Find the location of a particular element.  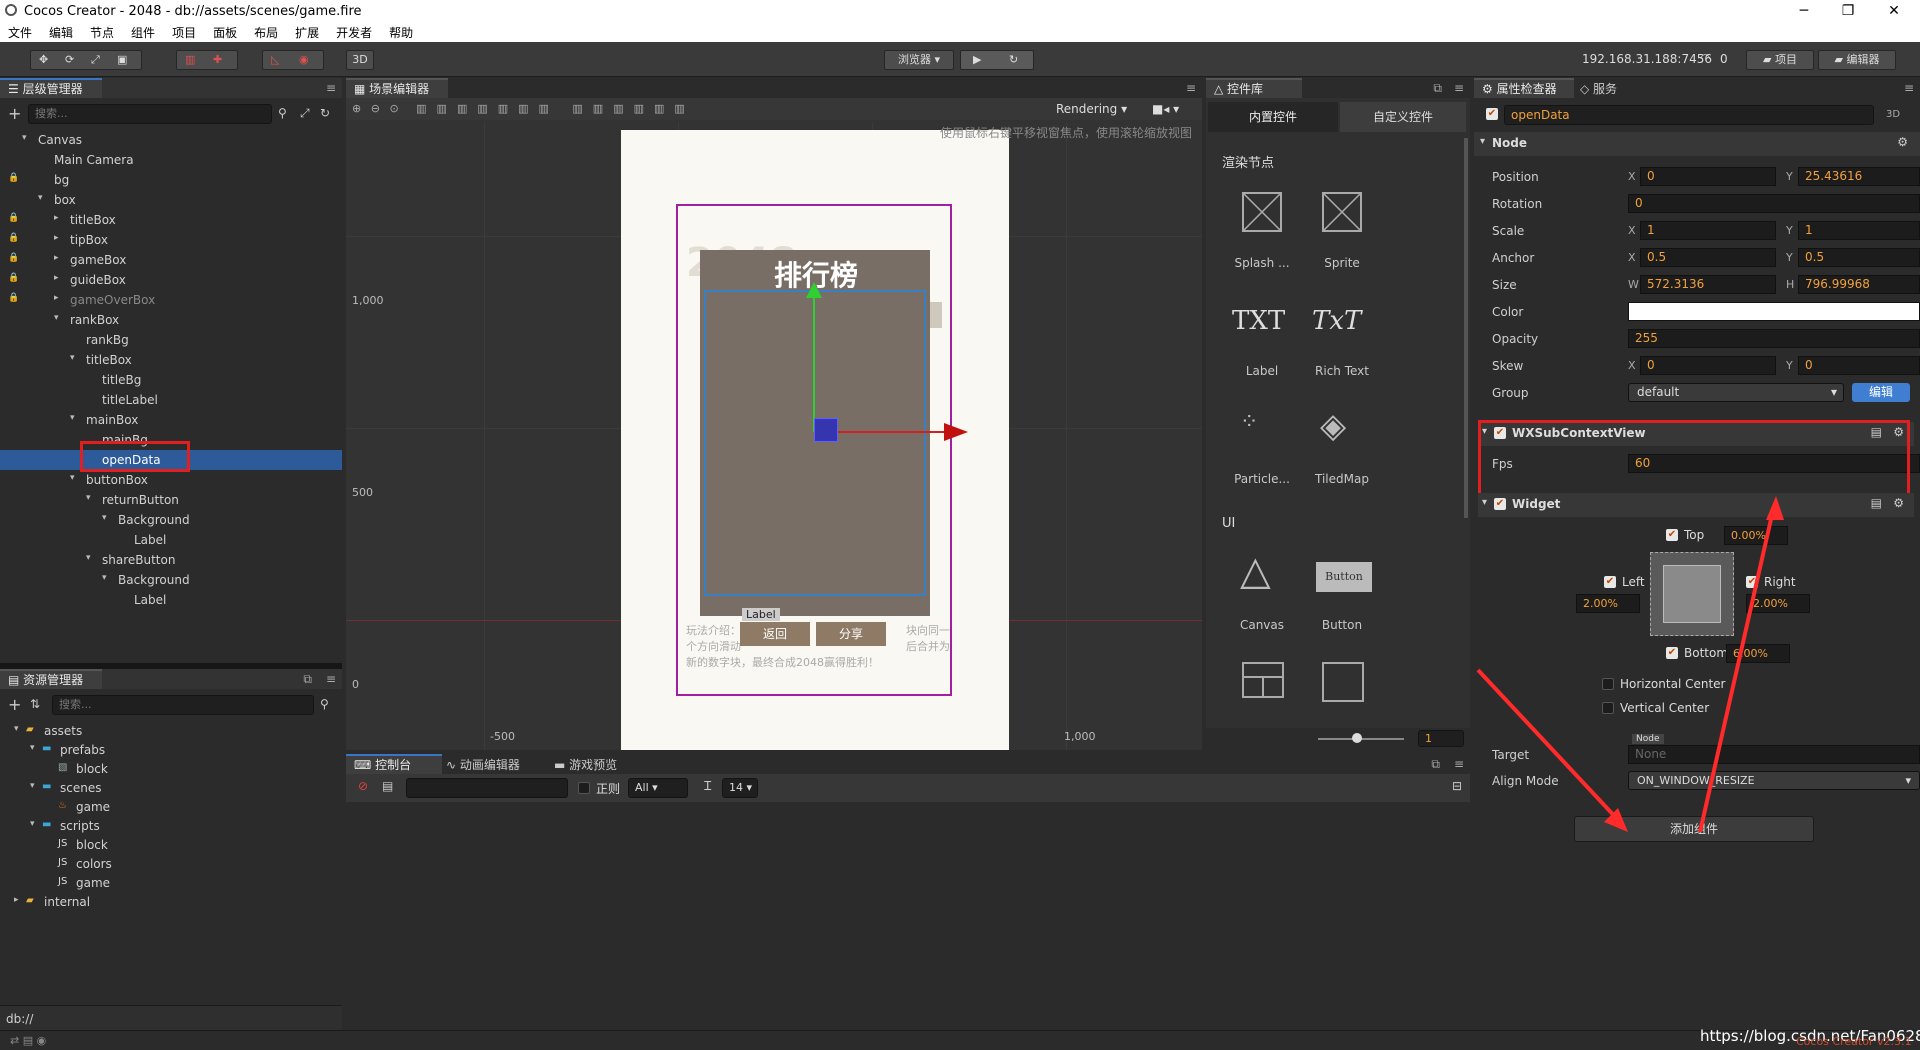

target-input: None is located at coordinates (1774, 754).